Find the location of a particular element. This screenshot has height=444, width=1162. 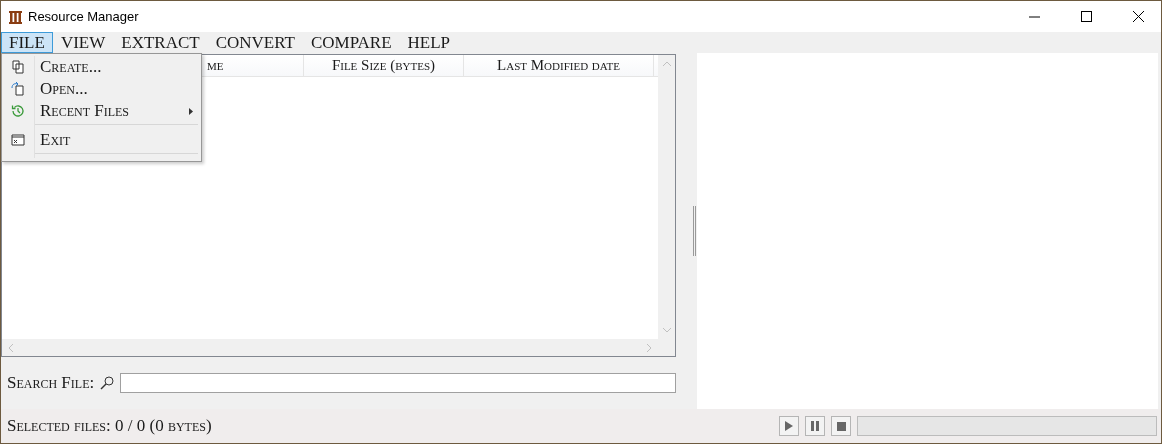

play-icon is located at coordinates (789, 426).